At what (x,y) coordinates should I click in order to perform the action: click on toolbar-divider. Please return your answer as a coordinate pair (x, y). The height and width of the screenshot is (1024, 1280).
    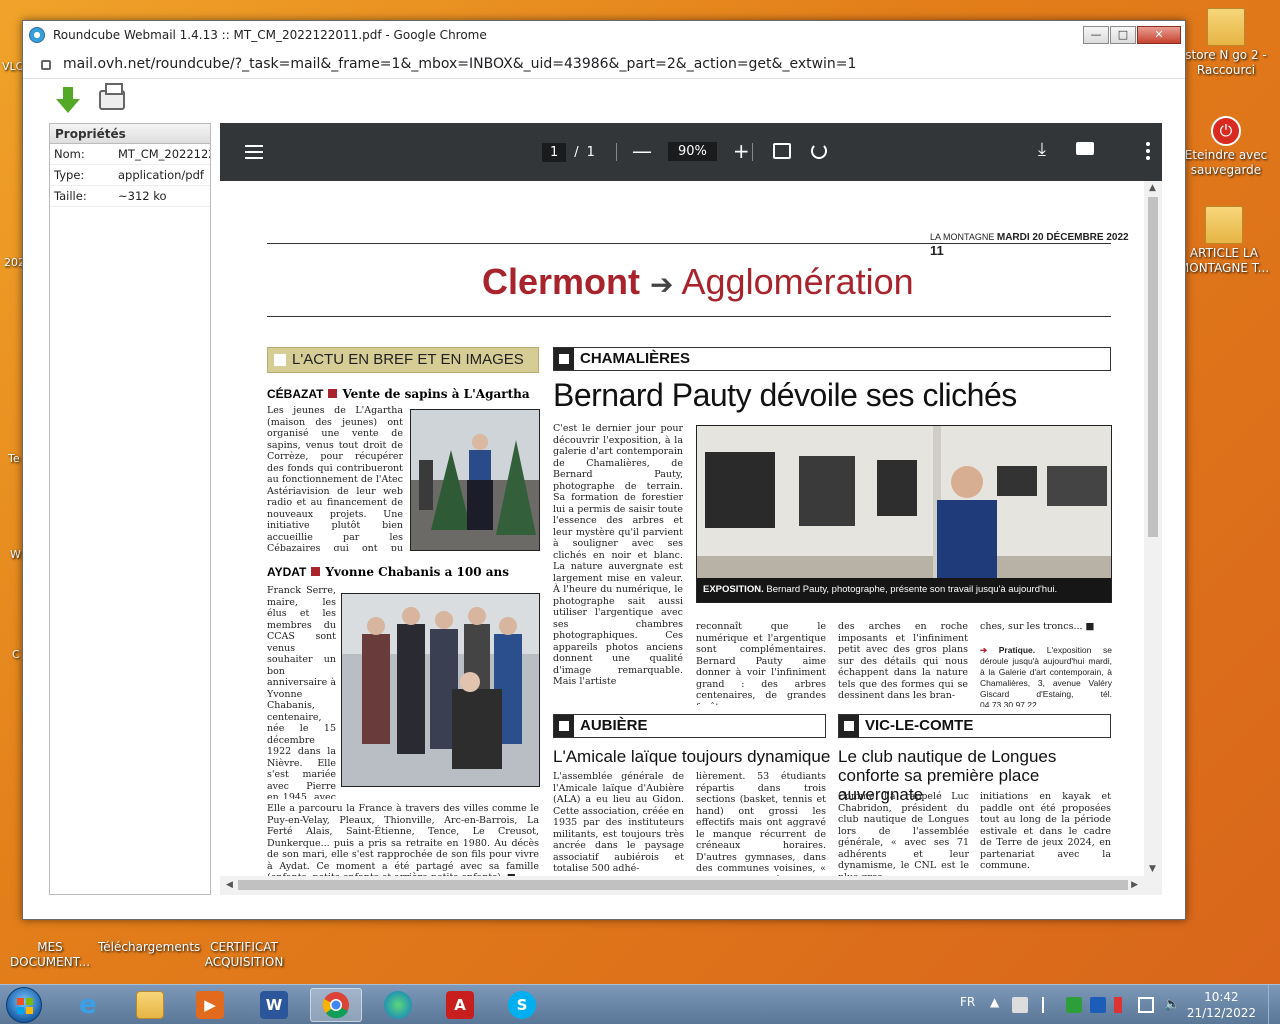
    Looking at the image, I should click on (752, 152).